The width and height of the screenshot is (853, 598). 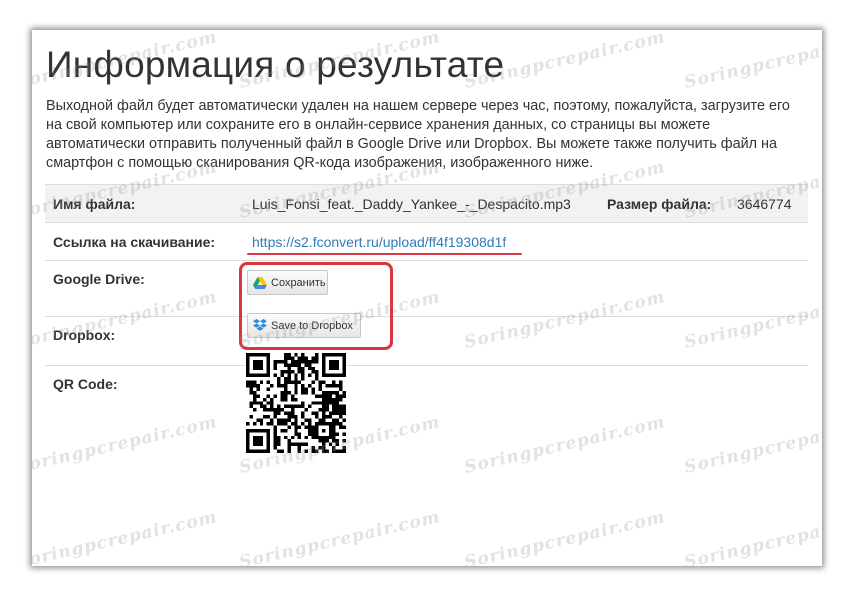 What do you see at coordinates (316, 306) in the screenshot?
I see `cloud-buttons-highlight` at bounding box center [316, 306].